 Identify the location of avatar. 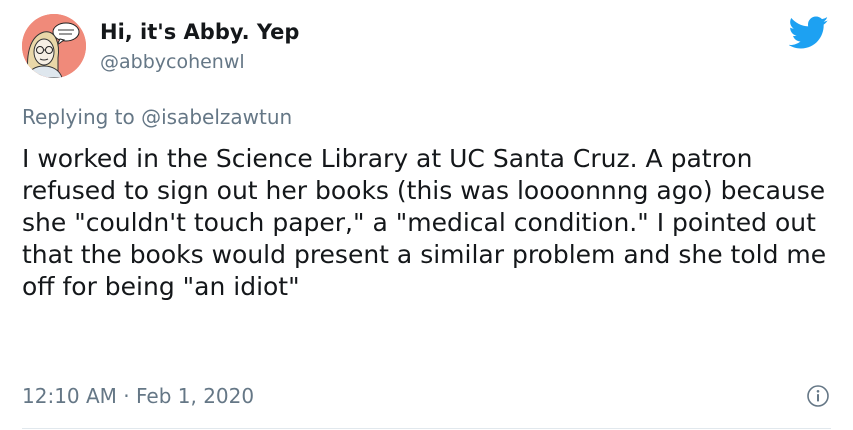
(54, 46).